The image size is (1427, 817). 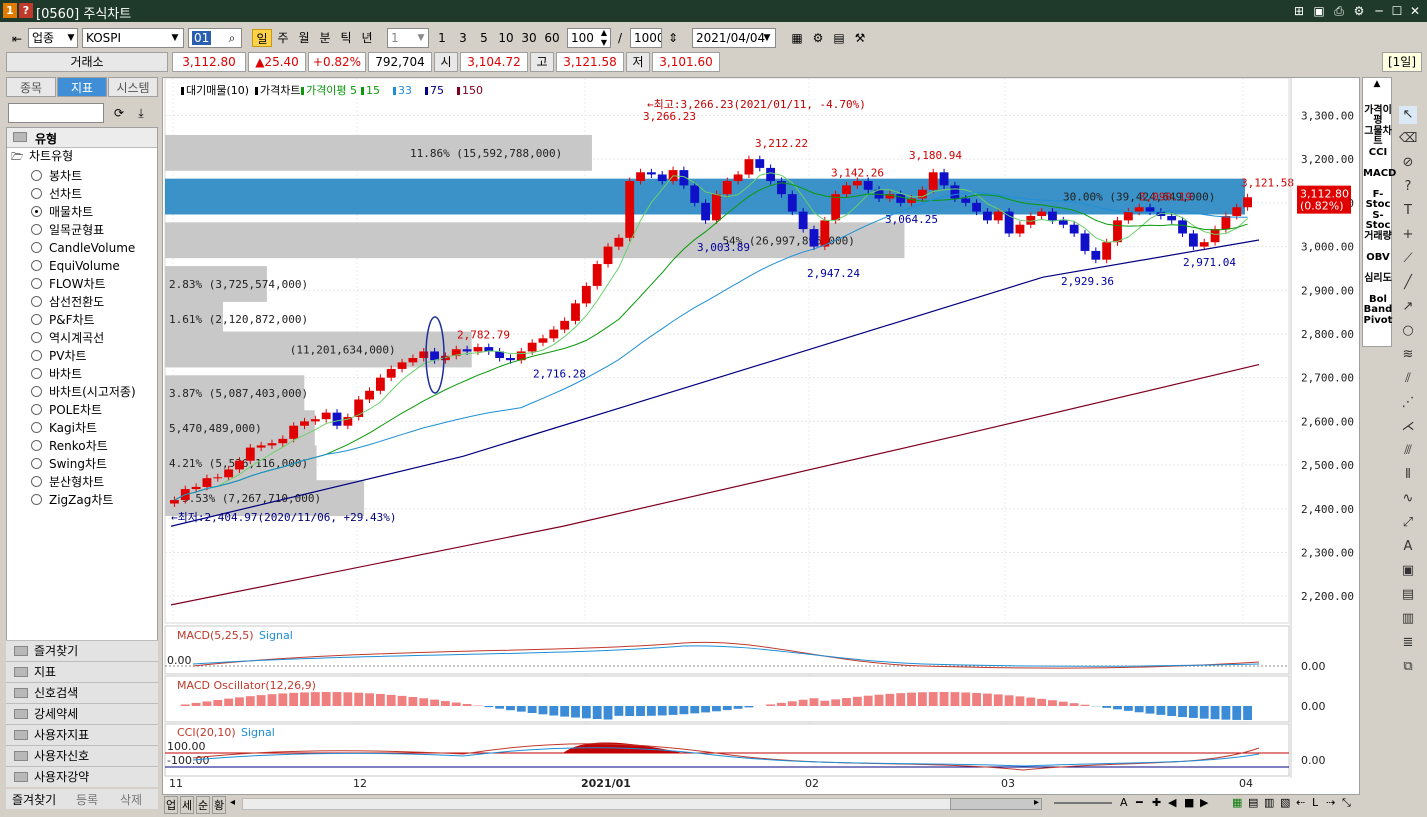 I want to click on chart-type-item: POLE차트, so click(x=75, y=410).